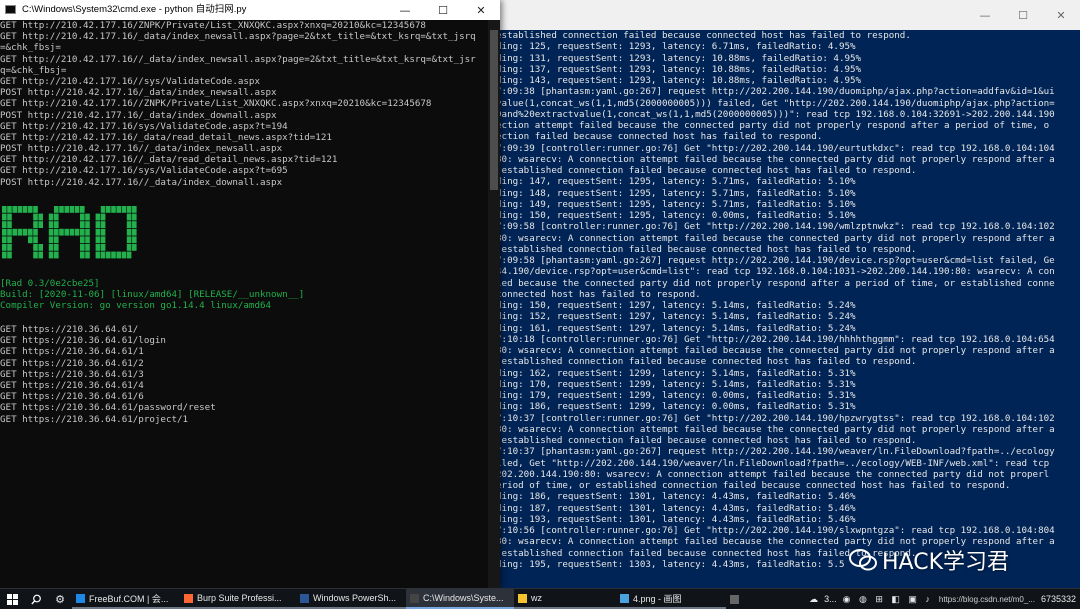  Describe the element at coordinates (36, 599) in the screenshot. I see `search-icon` at that location.